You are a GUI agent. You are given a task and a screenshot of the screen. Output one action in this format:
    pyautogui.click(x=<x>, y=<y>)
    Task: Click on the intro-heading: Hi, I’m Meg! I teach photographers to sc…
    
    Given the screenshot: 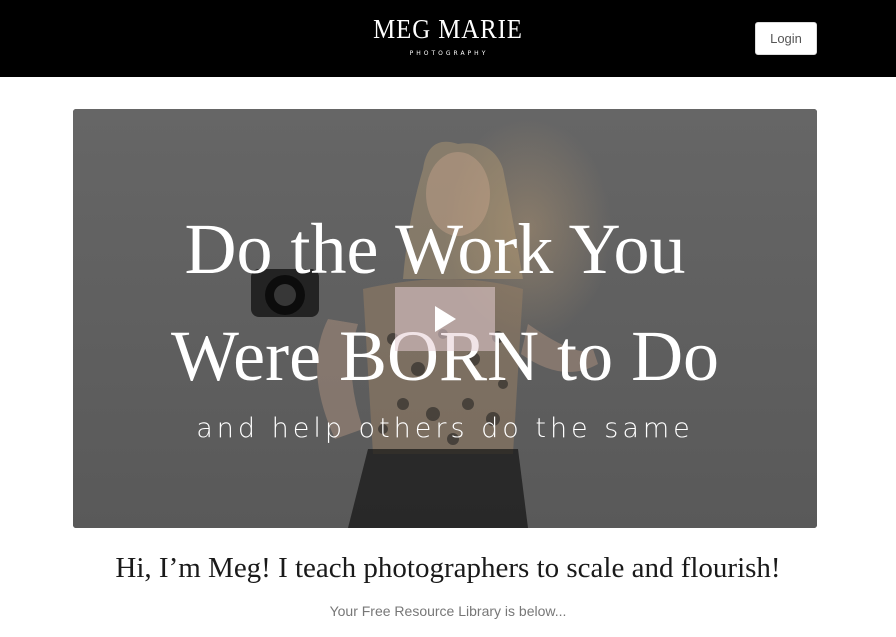 What is the action you would take?
    pyautogui.click(x=448, y=568)
    